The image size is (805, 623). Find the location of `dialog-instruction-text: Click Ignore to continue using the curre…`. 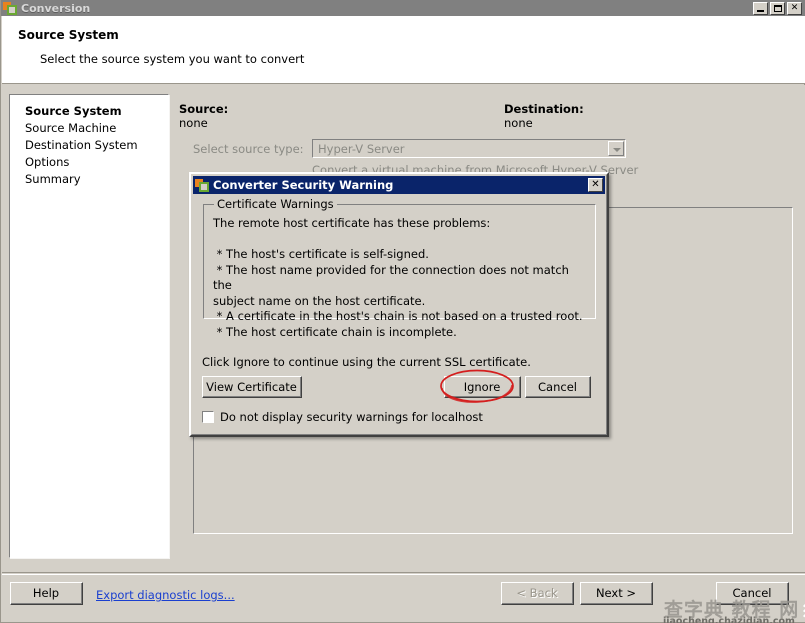

dialog-instruction-text: Click Ignore to continue using the curre… is located at coordinates (366, 362).